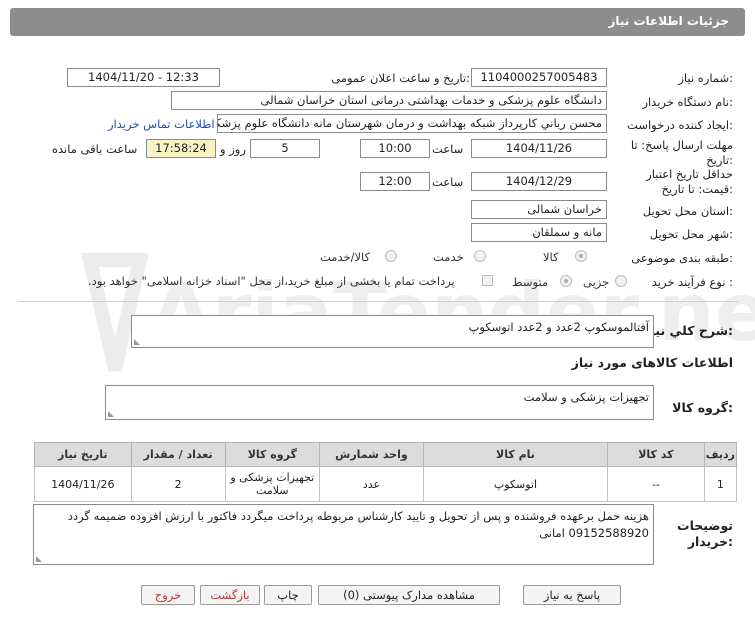 Image resolution: width=755 pixels, height=622 pixels. What do you see at coordinates (487, 280) in the screenshot?
I see `treasury-payment-checkbox` at bounding box center [487, 280].